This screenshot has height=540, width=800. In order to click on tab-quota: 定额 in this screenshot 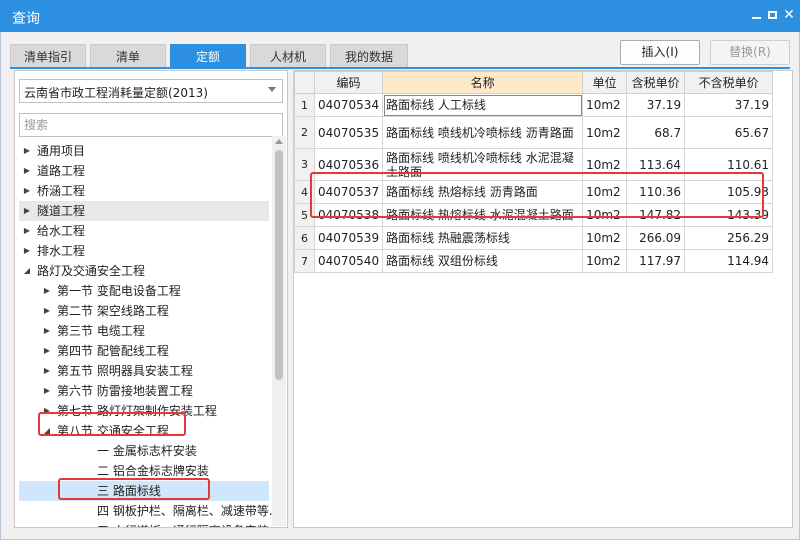, I will do `click(208, 56)`.